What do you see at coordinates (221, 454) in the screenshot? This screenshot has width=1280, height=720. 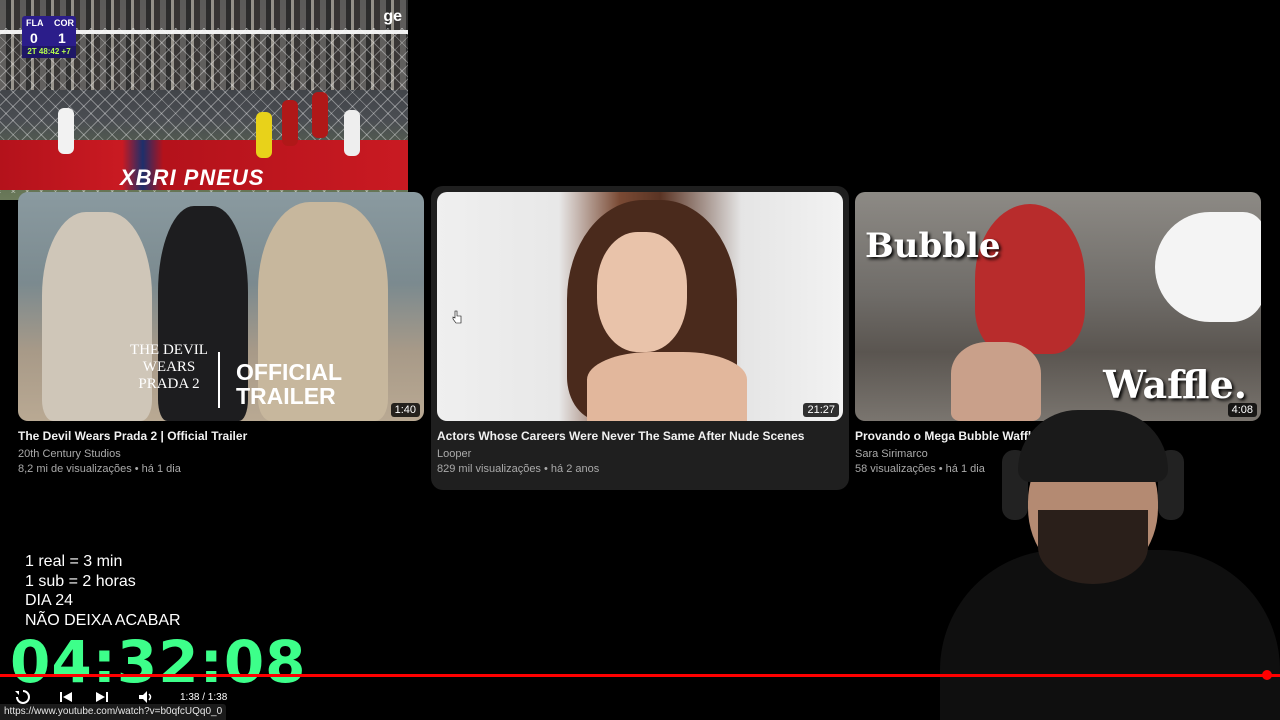 I see `channel-name: 20th Century Studios` at bounding box center [221, 454].